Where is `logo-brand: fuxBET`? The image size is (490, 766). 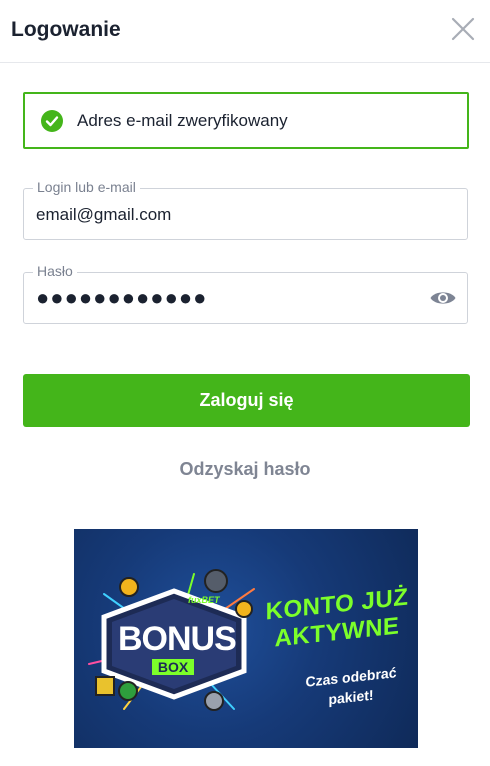 logo-brand: fuxBET is located at coordinates (204, 600).